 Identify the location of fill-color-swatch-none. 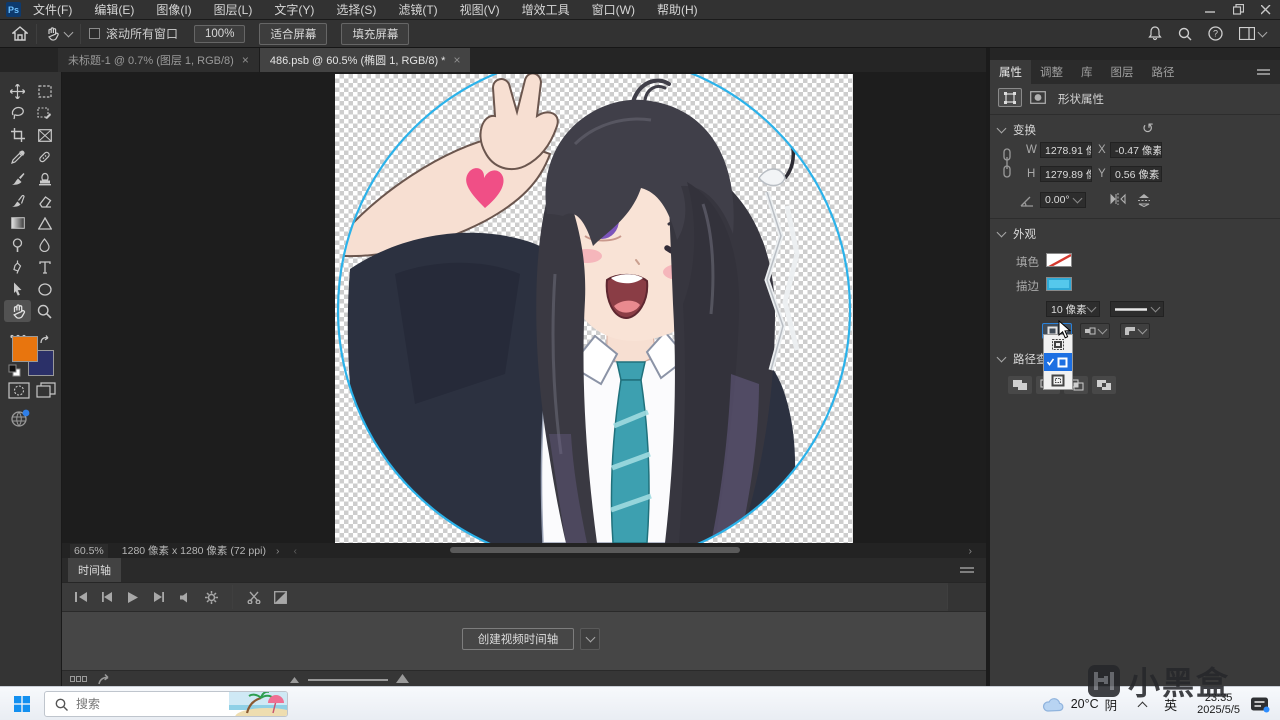
(1059, 260).